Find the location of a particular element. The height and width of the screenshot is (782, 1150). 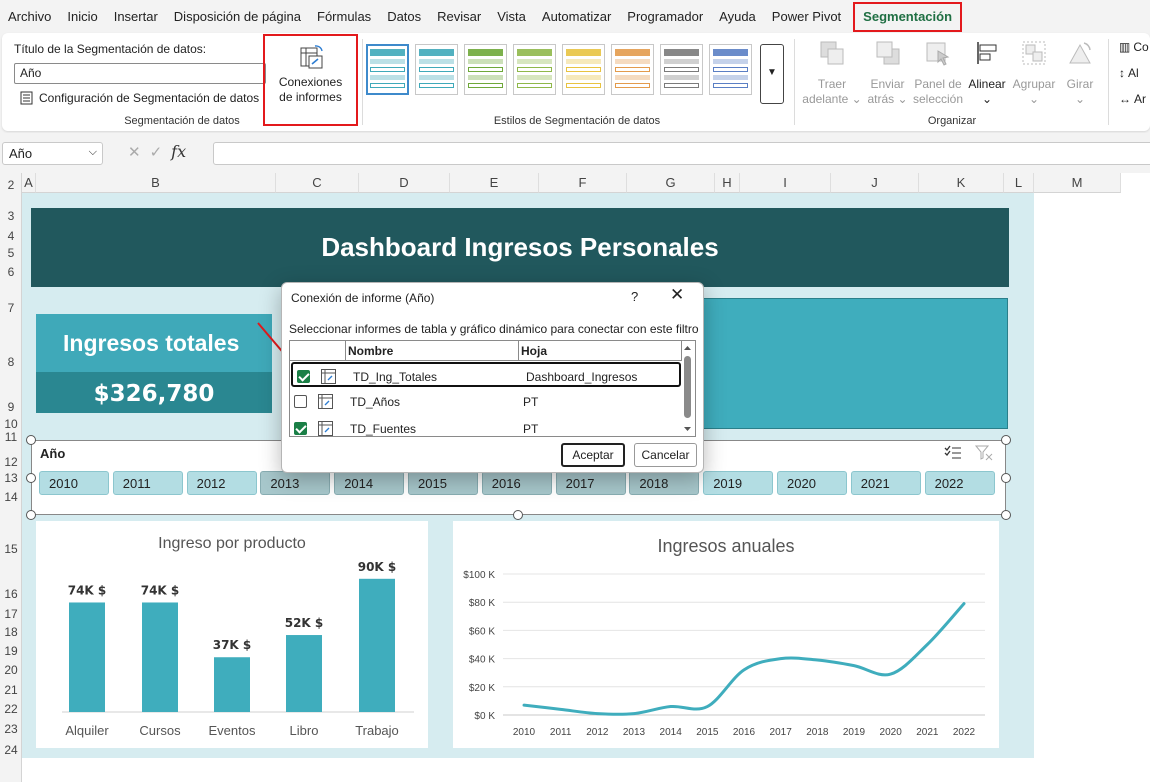

bring-forward-button: Traer adelante ⌄ is located at coordinates (832, 73).